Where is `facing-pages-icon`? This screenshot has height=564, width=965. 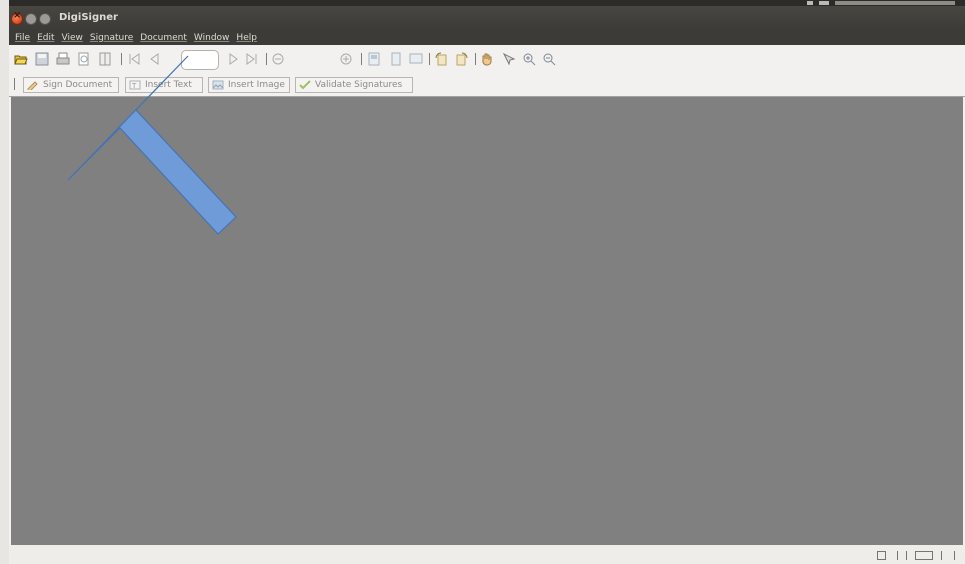 facing-pages-icon is located at coordinates (416, 59).